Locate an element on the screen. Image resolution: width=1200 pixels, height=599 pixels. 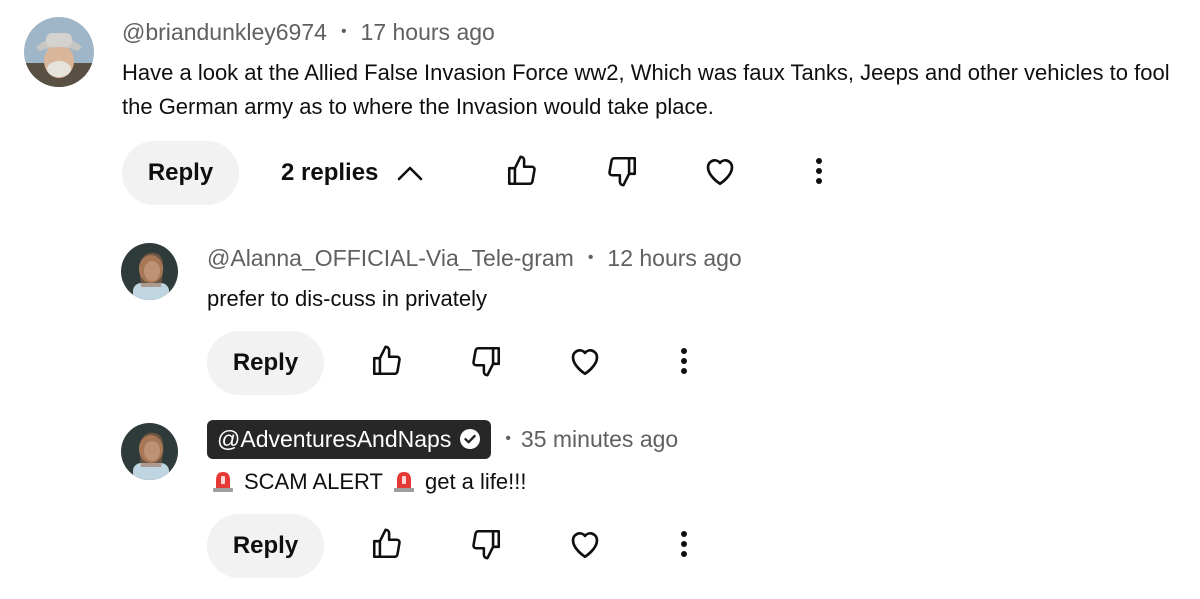
timestamp: 35 minutes ago is located at coordinates (599, 439).